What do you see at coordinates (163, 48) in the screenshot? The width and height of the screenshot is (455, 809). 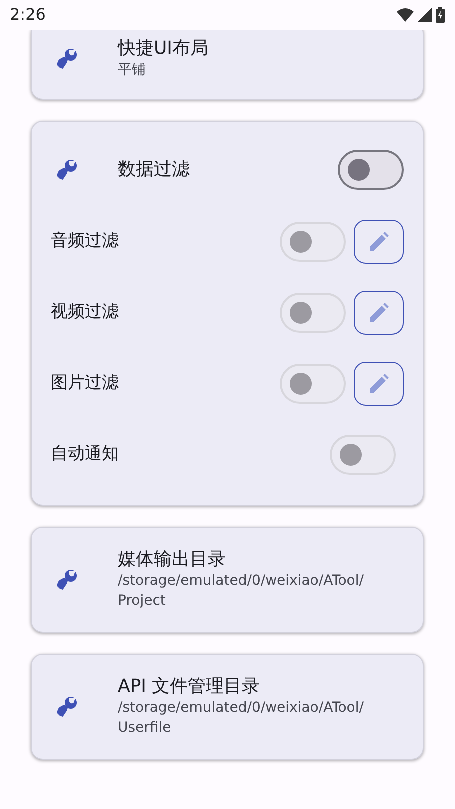 I see `card-title: 快捷UI布局` at bounding box center [163, 48].